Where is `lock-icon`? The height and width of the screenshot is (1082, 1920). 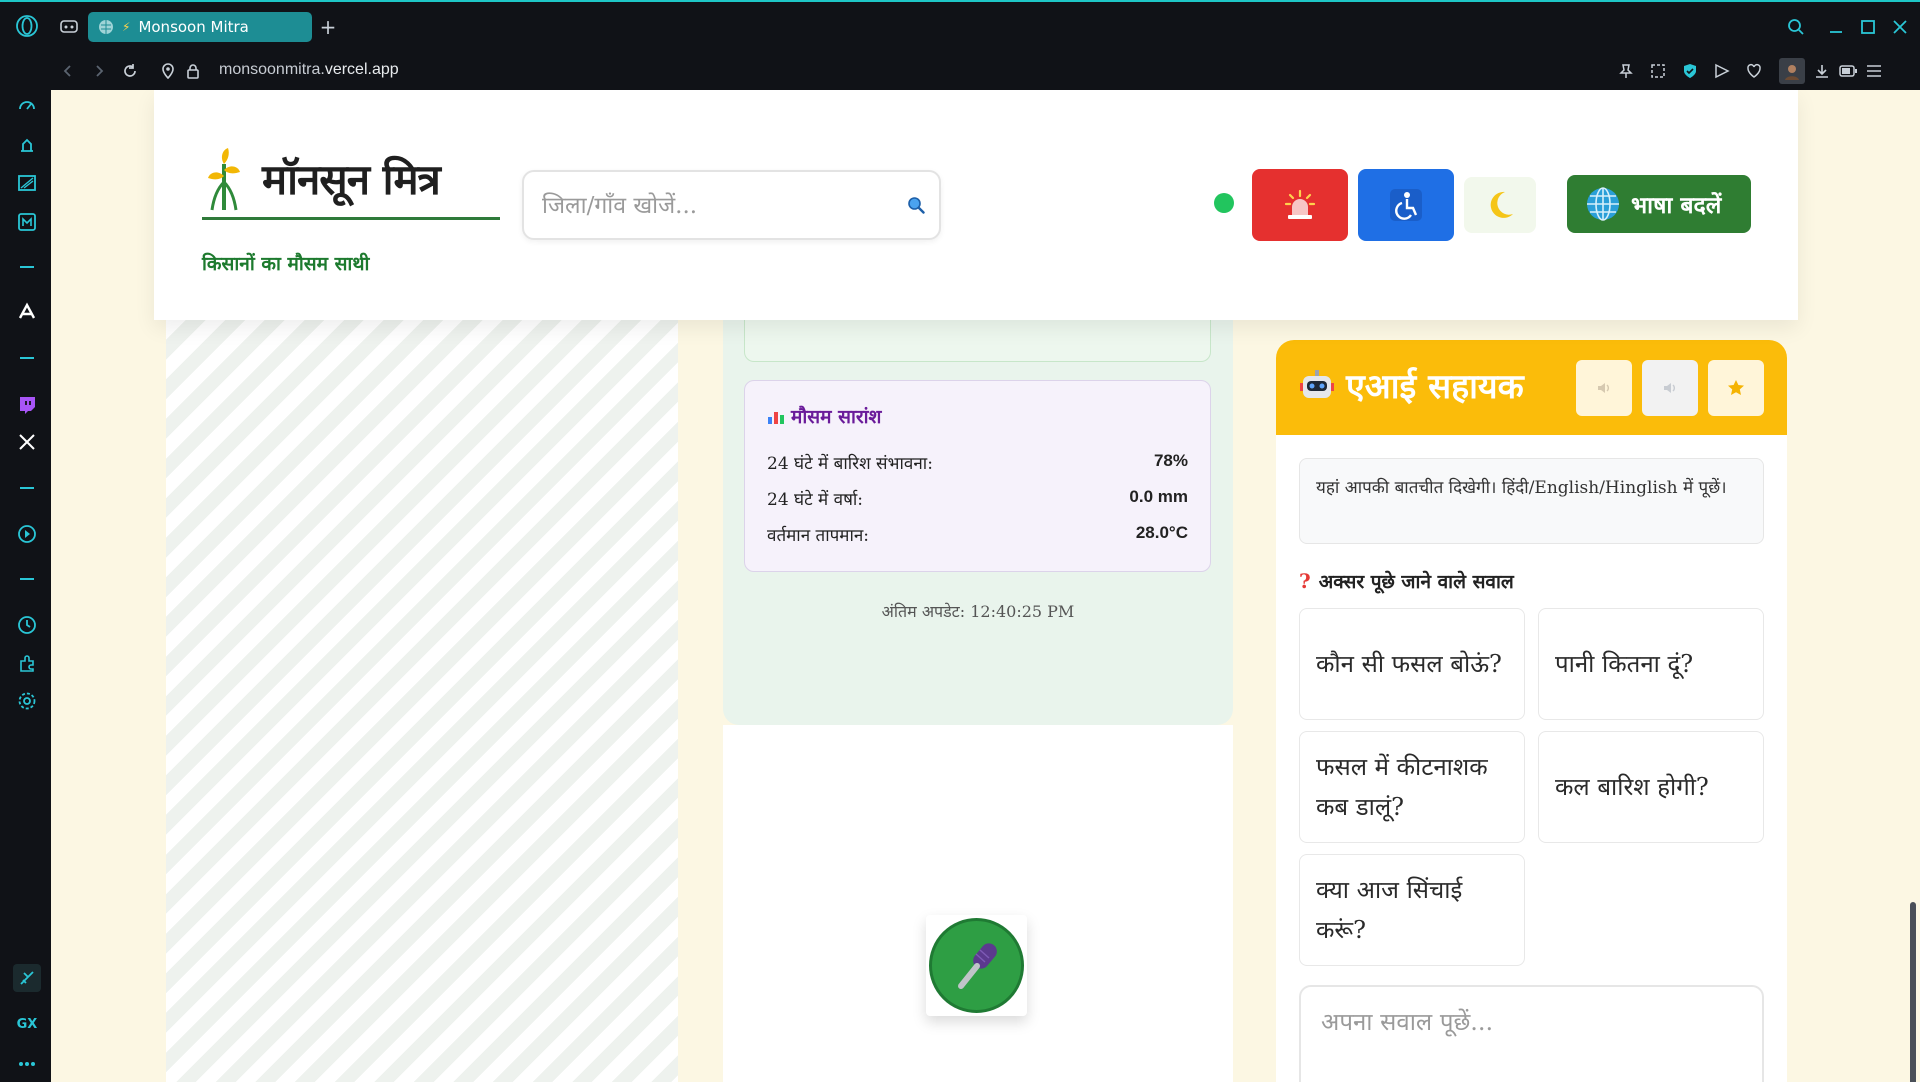 lock-icon is located at coordinates (193, 71).